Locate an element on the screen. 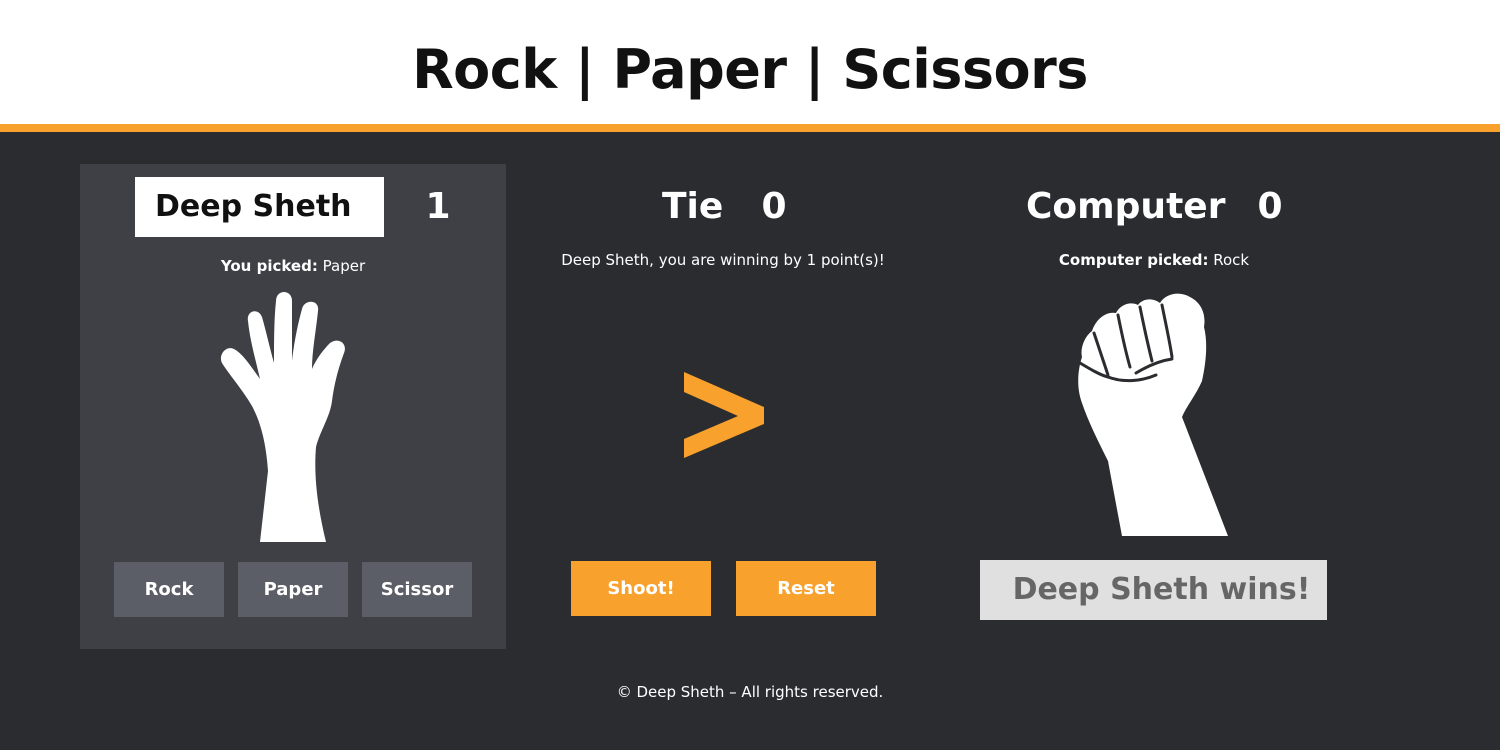  greater-than-icon is located at coordinates (724, 415).